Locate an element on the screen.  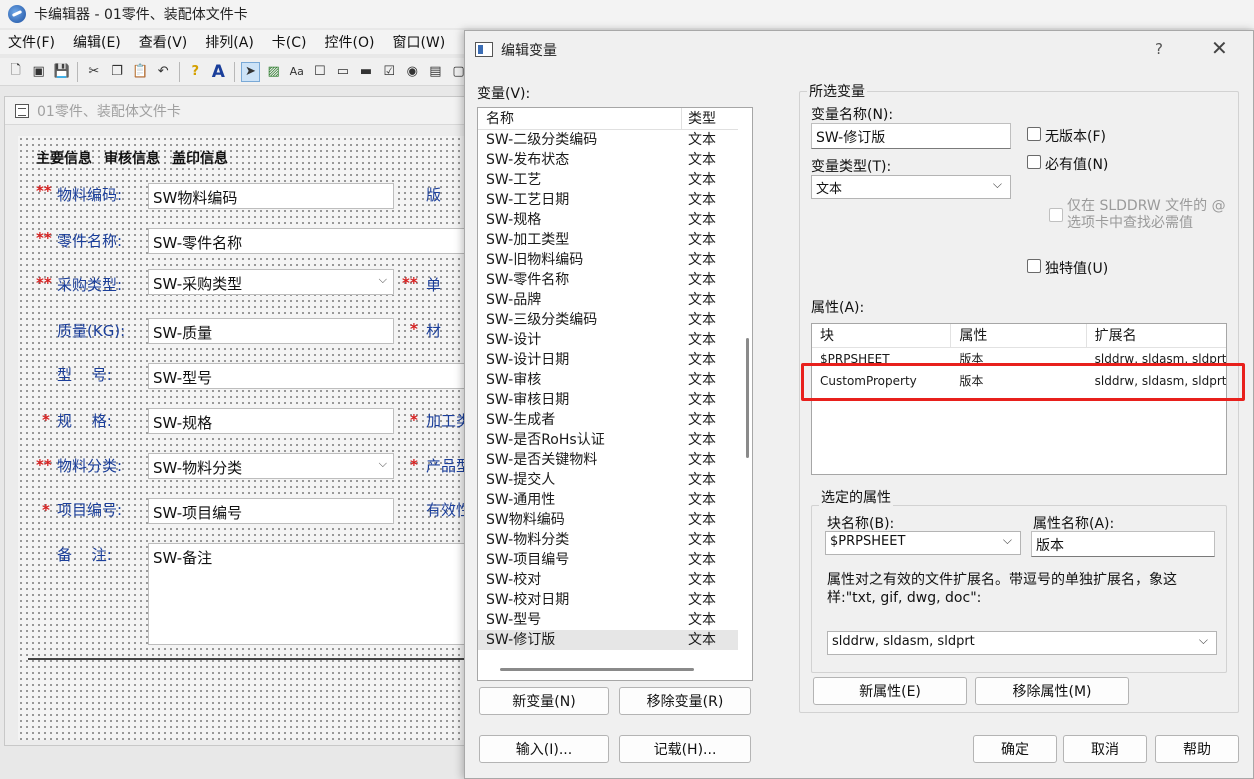
list-item: SW-设计 文本 is located at coordinates (608, 340).